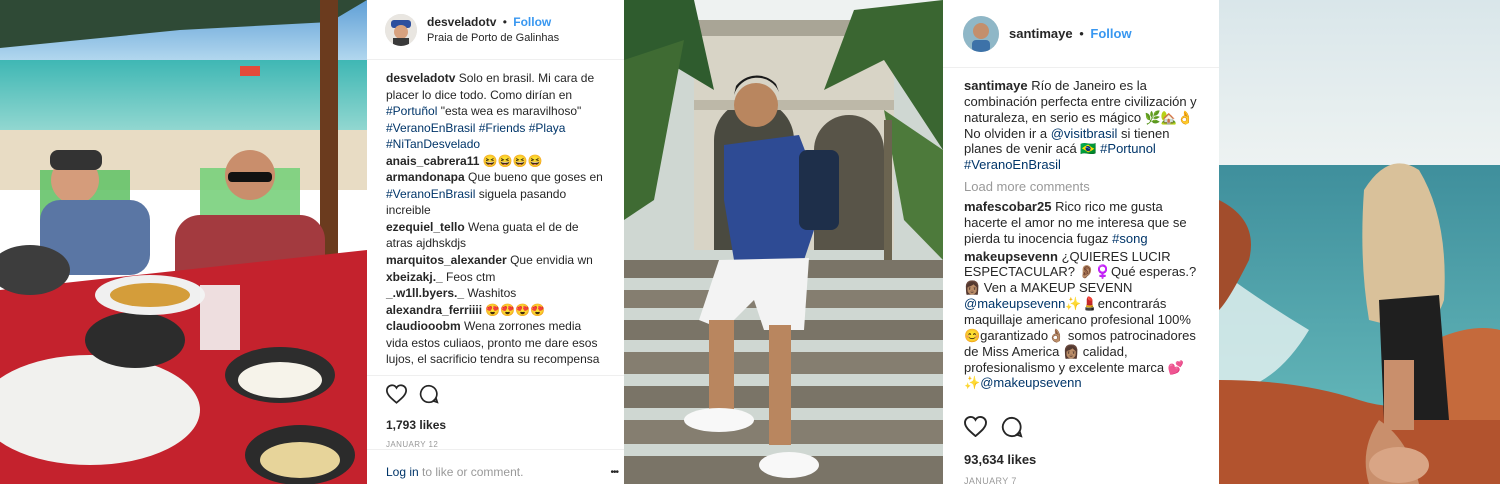 The height and width of the screenshot is (484, 1500). I want to click on comment-username: anais_cabrera11, so click(432, 161).